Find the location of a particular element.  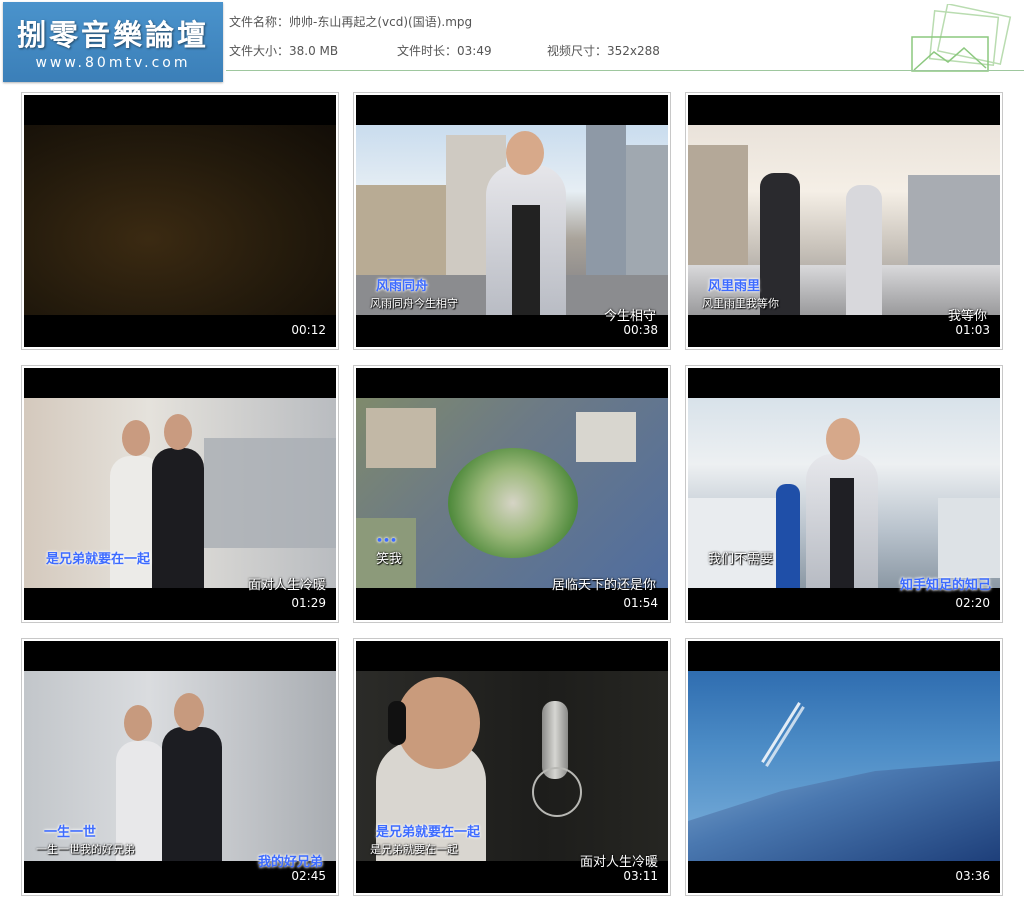

video-frame: ••• 笑我 居临天下的还是你 01:54 is located at coordinates (512, 494).